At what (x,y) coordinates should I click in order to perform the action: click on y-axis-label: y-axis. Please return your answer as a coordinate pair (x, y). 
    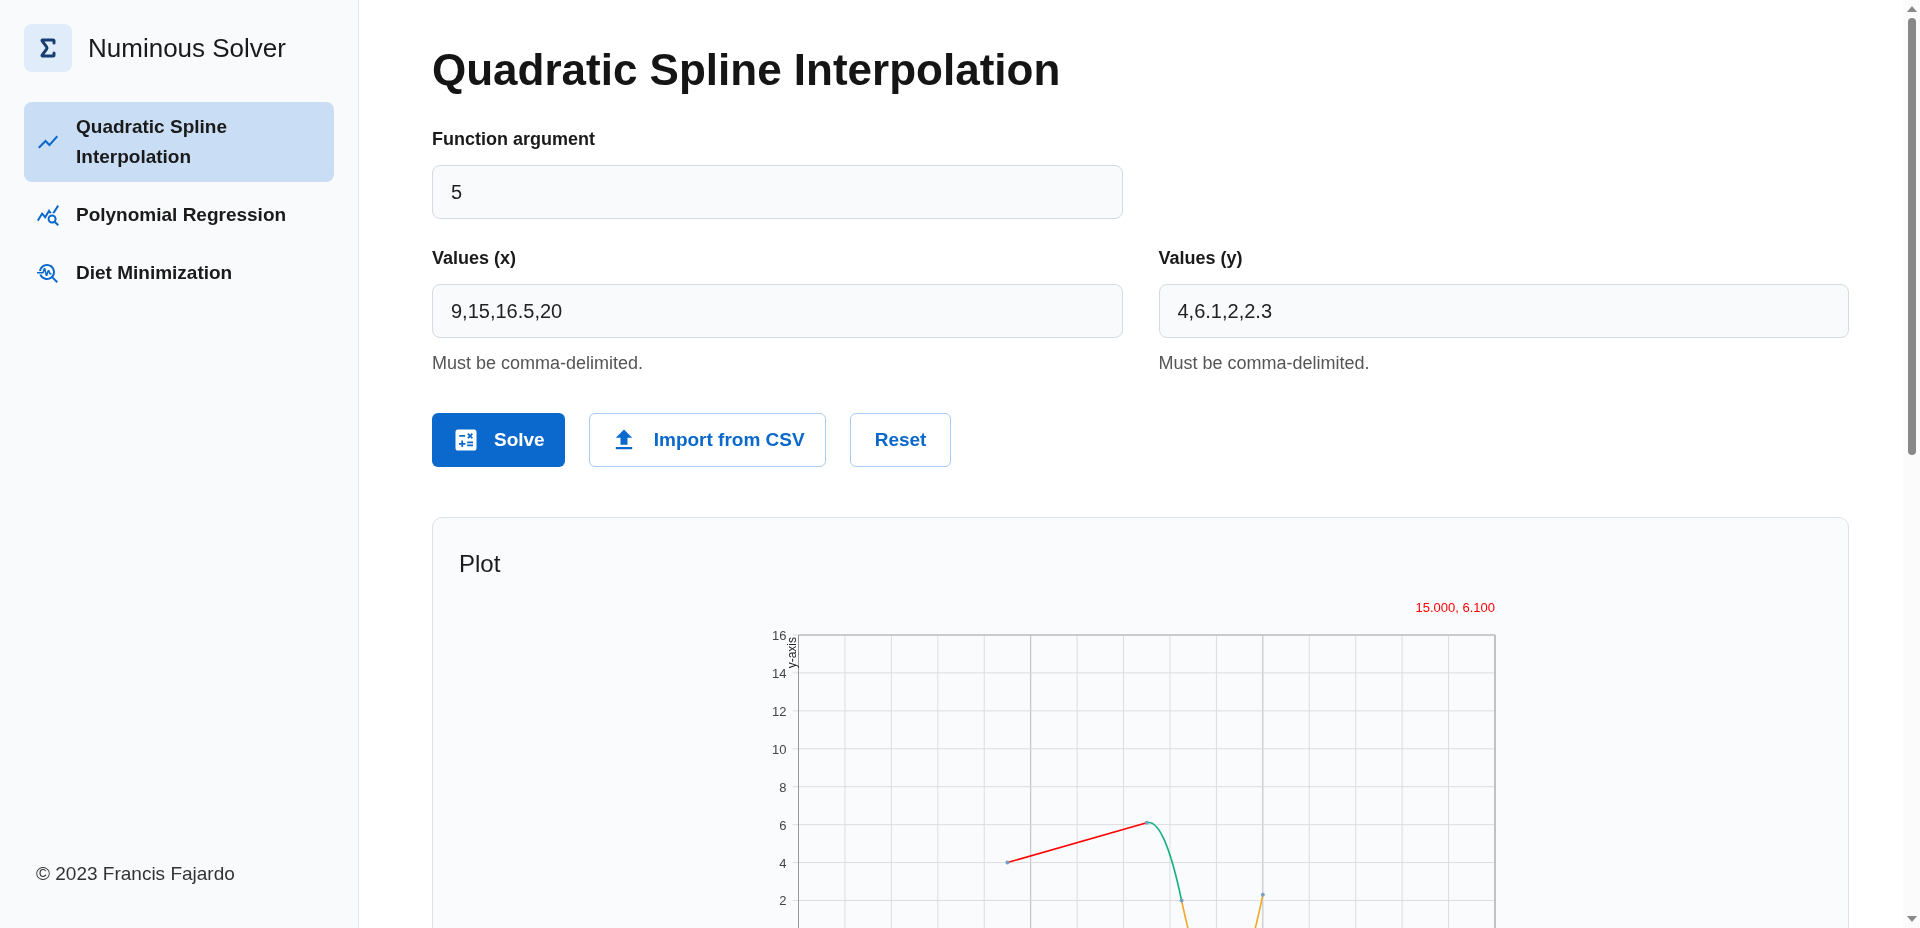
    Looking at the image, I should click on (791, 653).